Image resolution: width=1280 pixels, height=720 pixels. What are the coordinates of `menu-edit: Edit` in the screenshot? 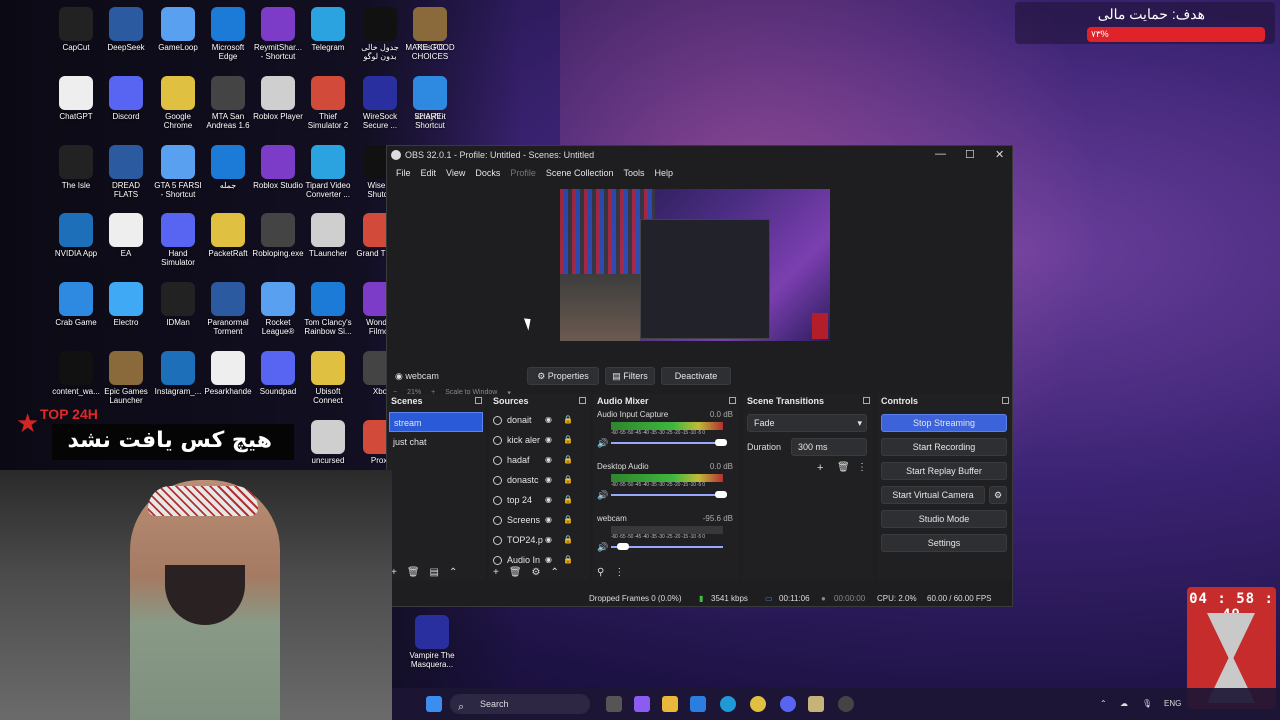 It's located at (429, 174).